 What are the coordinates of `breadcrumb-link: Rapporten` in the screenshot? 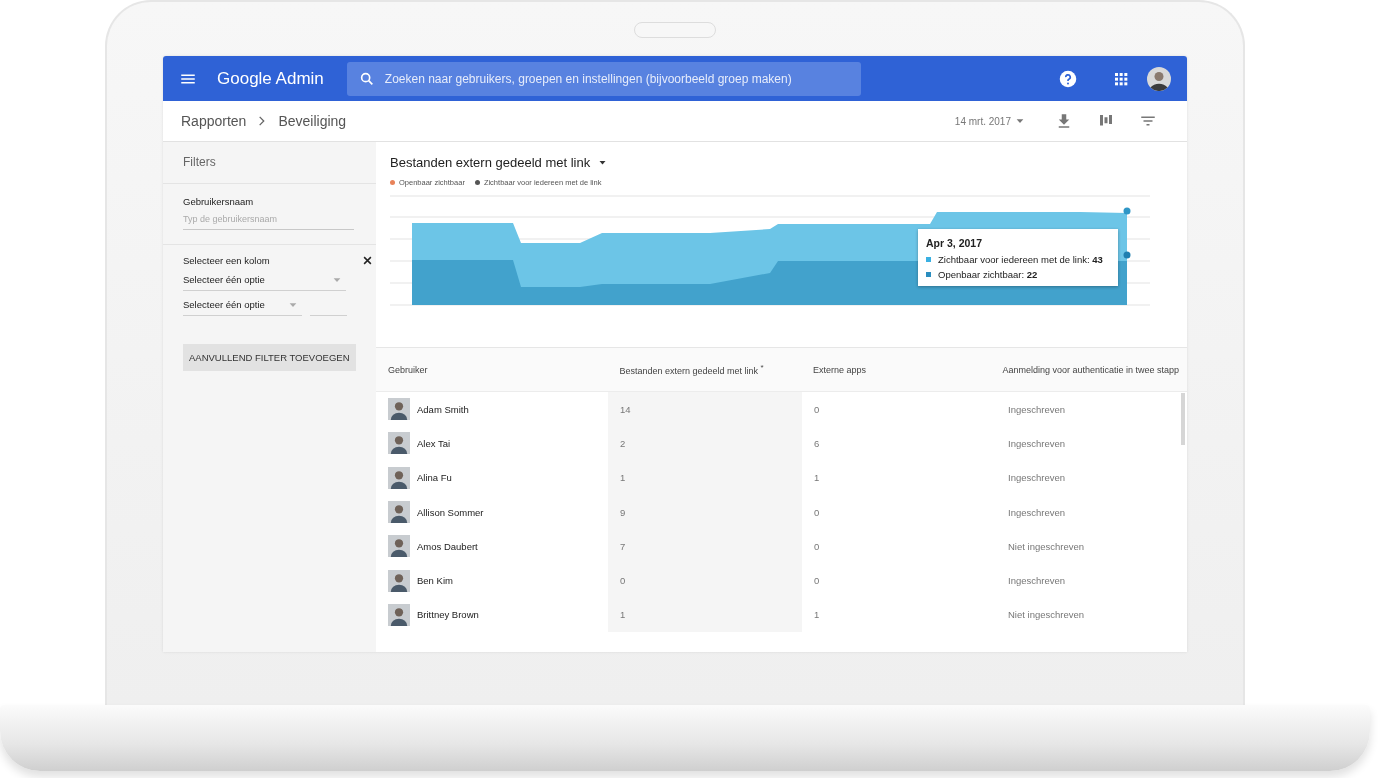 It's located at (214, 121).